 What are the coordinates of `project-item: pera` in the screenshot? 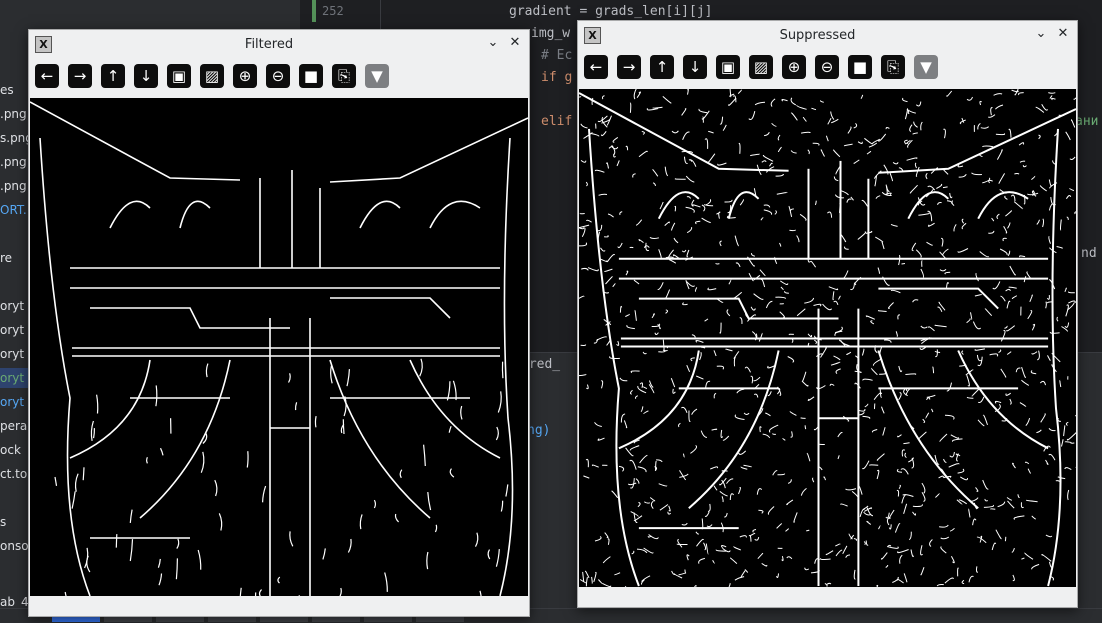 It's located at (13, 426).